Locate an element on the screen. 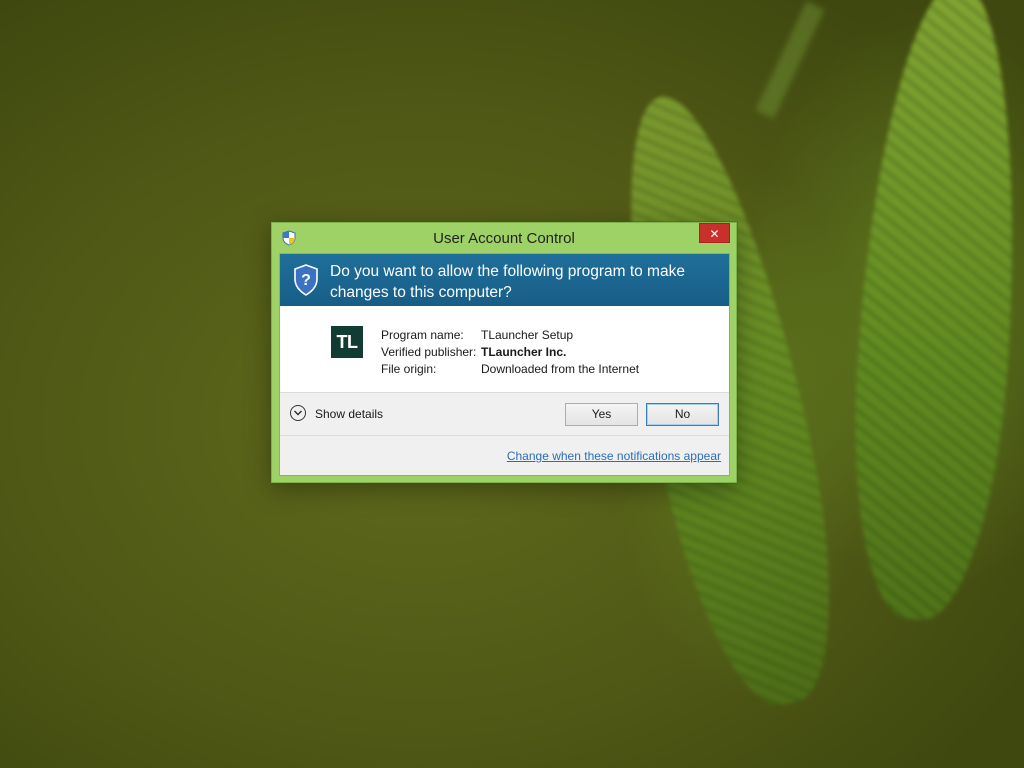 The width and height of the screenshot is (1024, 768). uac-shield-icon: ? is located at coordinates (306, 280).